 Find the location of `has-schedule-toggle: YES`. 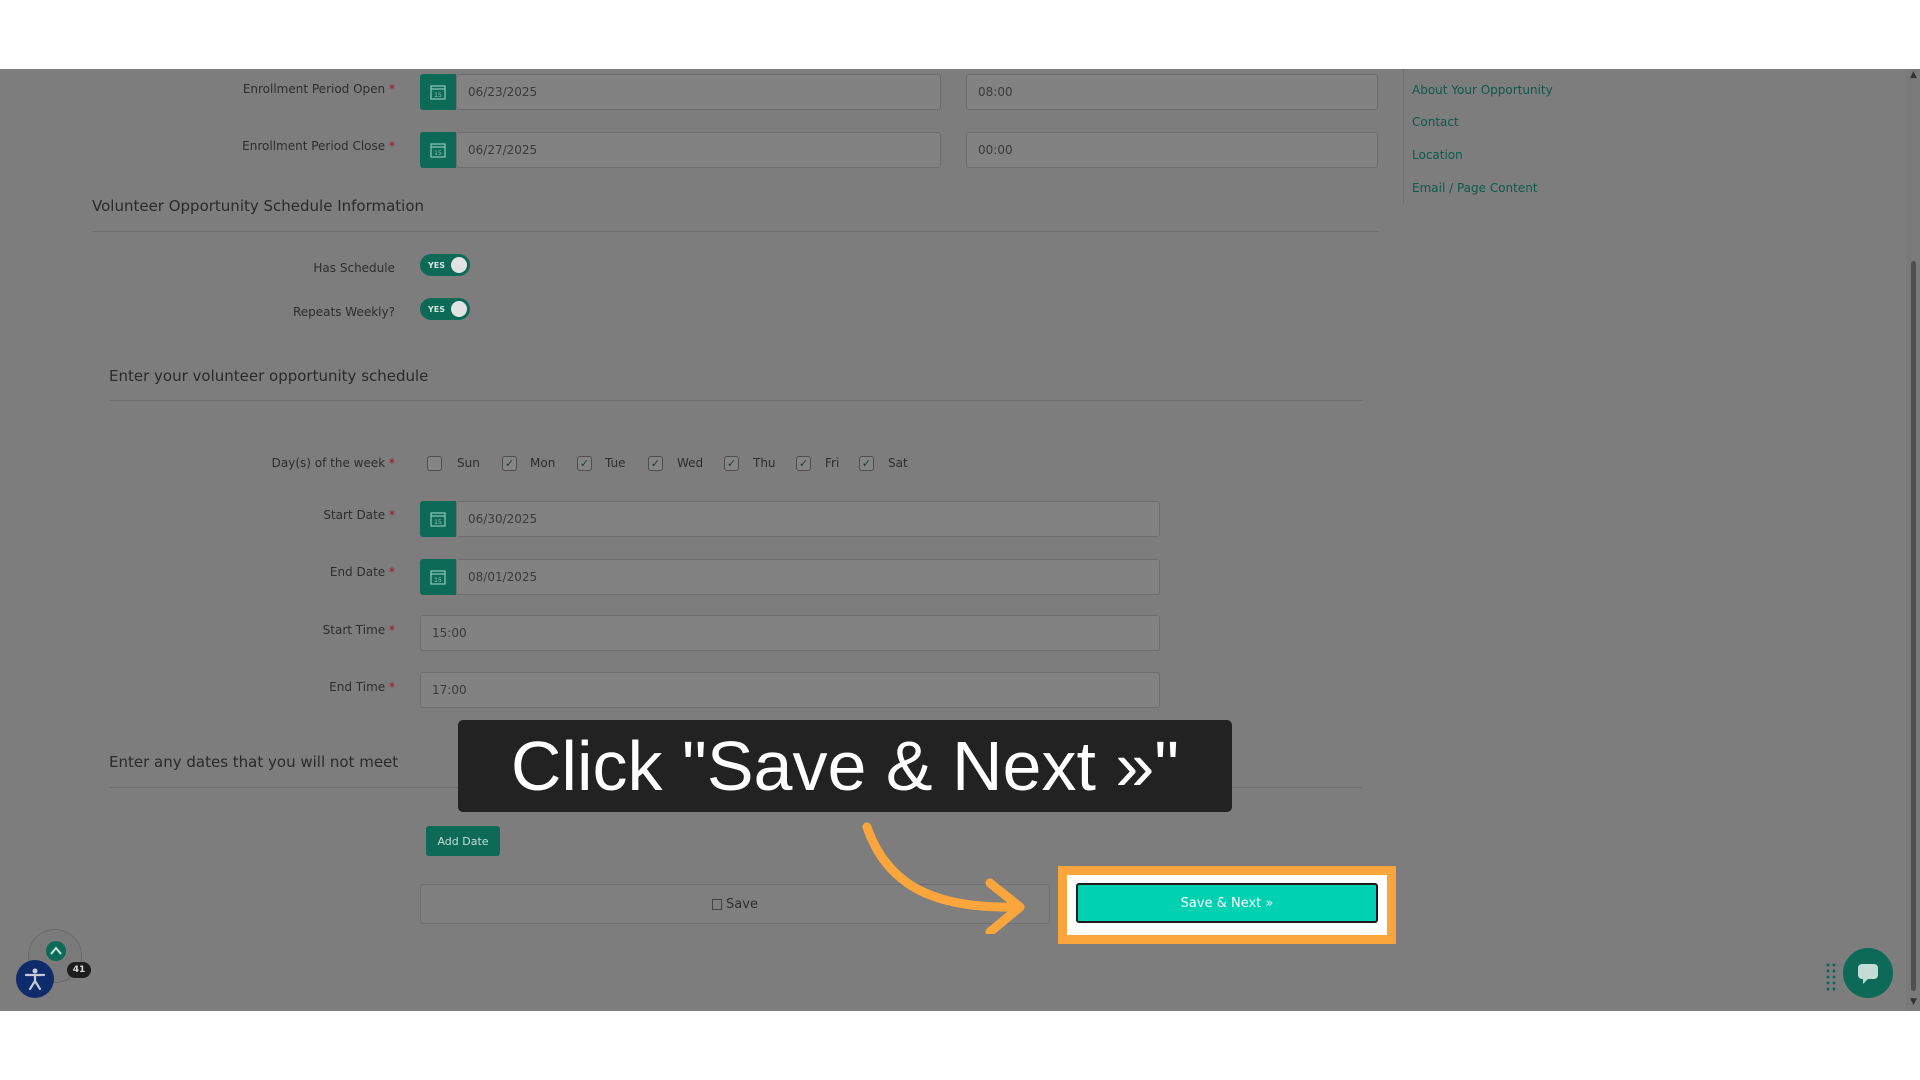

has-schedule-toggle: YES is located at coordinates (445, 265).